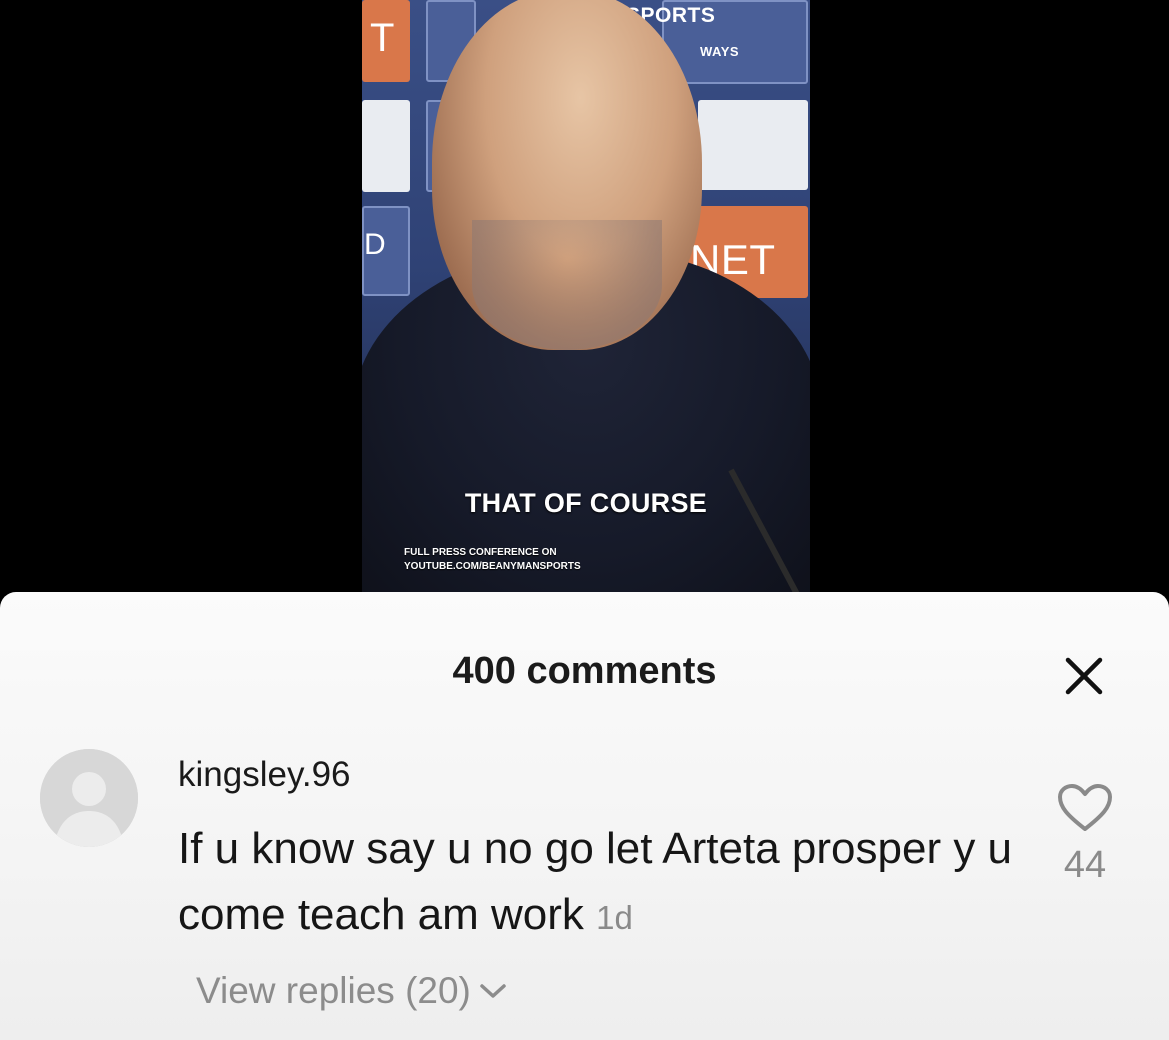  I want to click on sponsor-board-text: WAYS, so click(720, 51).